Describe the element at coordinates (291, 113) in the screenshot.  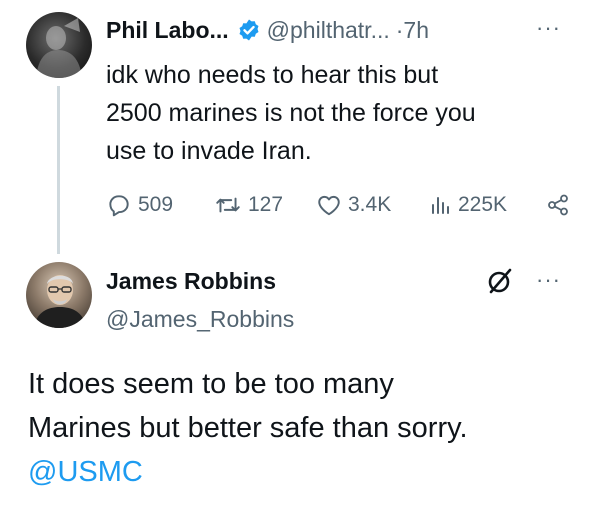
I see `tweet-text-line: 2500 marines is not the force you` at that location.